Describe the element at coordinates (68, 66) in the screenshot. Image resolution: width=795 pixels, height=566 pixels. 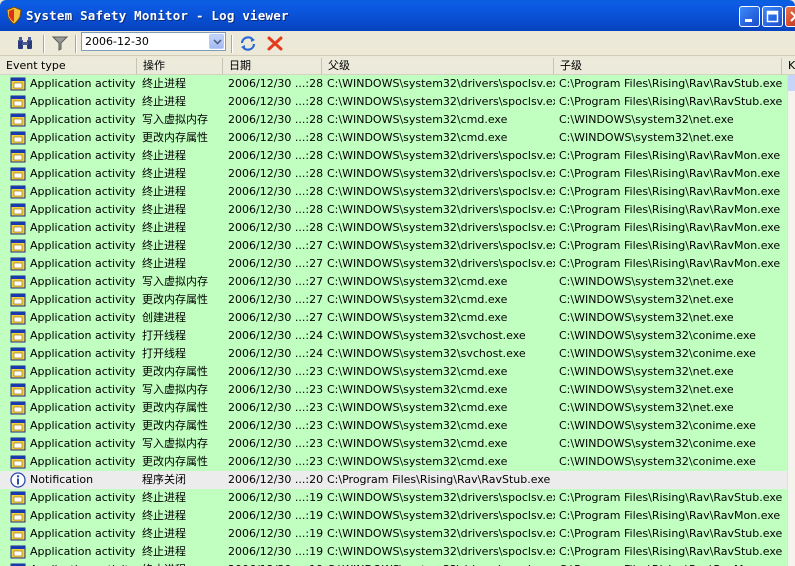
I see `column-header-event-type: Event type` at that location.